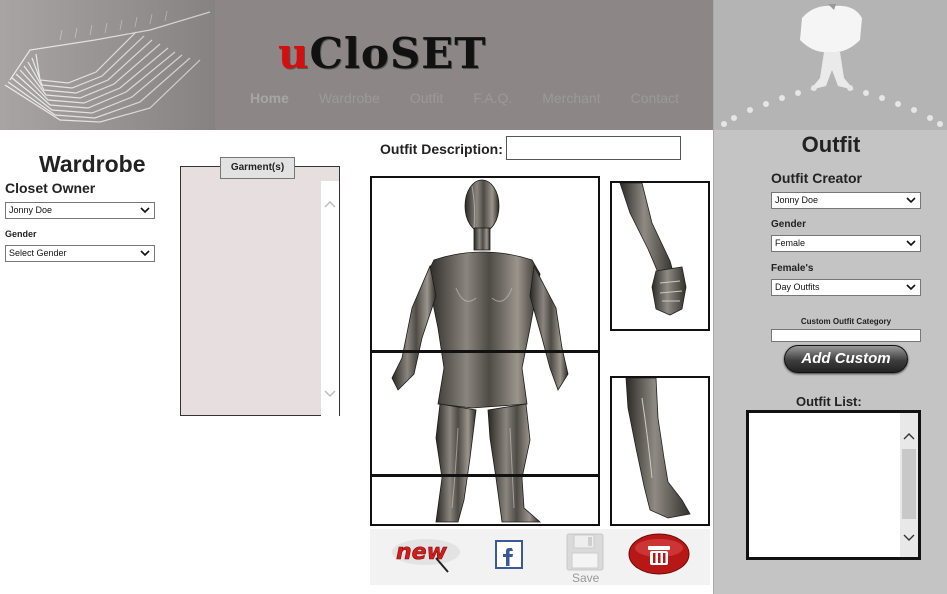 The width and height of the screenshot is (947, 594). I want to click on ucloset-logo: uCloSET, so click(382, 54).